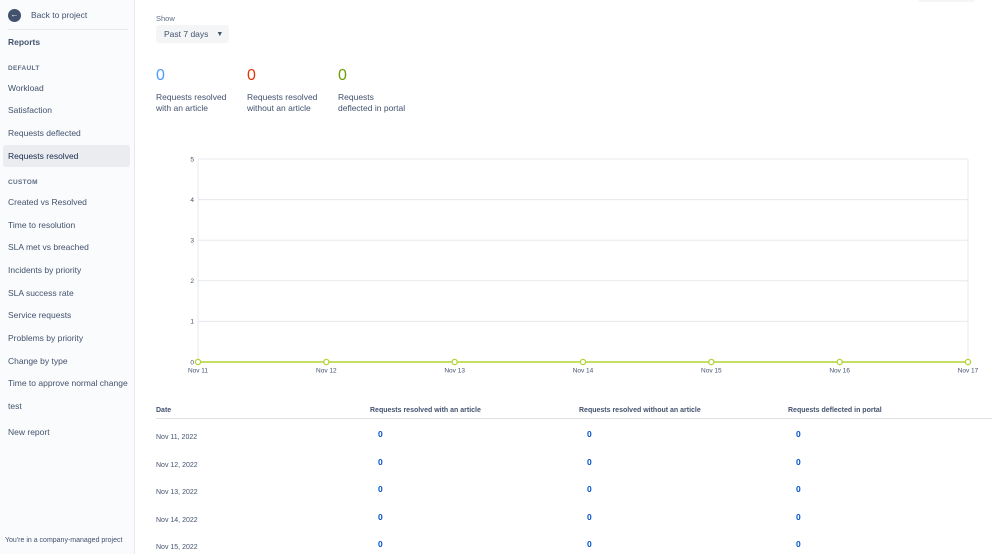  What do you see at coordinates (24, 42) in the screenshot?
I see `sidebar-title: Reports` at bounding box center [24, 42].